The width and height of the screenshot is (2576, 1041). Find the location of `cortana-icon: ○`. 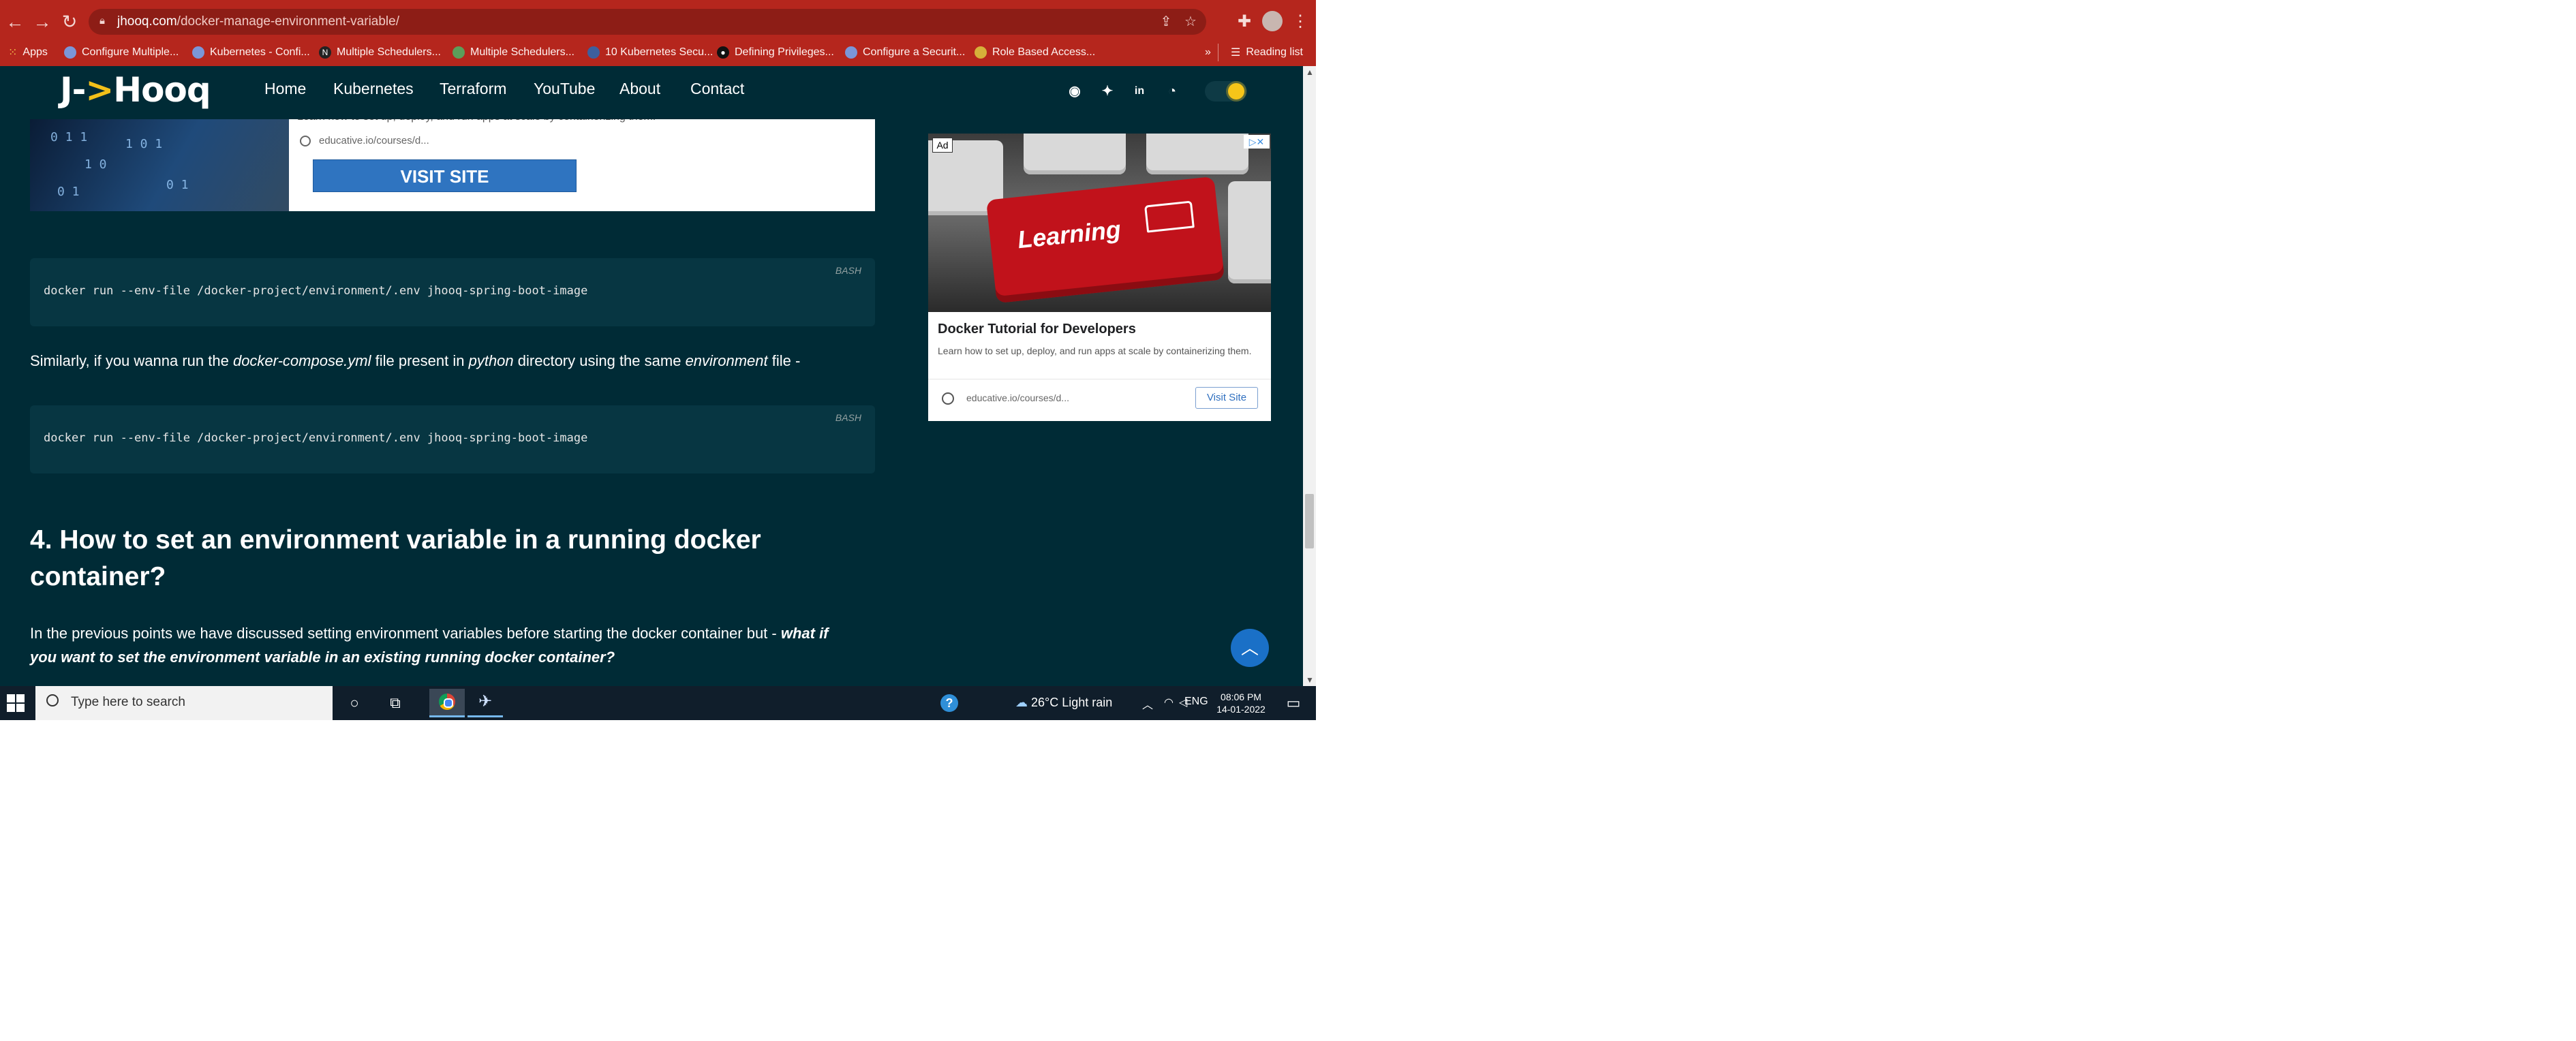

cortana-icon: ○ is located at coordinates (354, 703).